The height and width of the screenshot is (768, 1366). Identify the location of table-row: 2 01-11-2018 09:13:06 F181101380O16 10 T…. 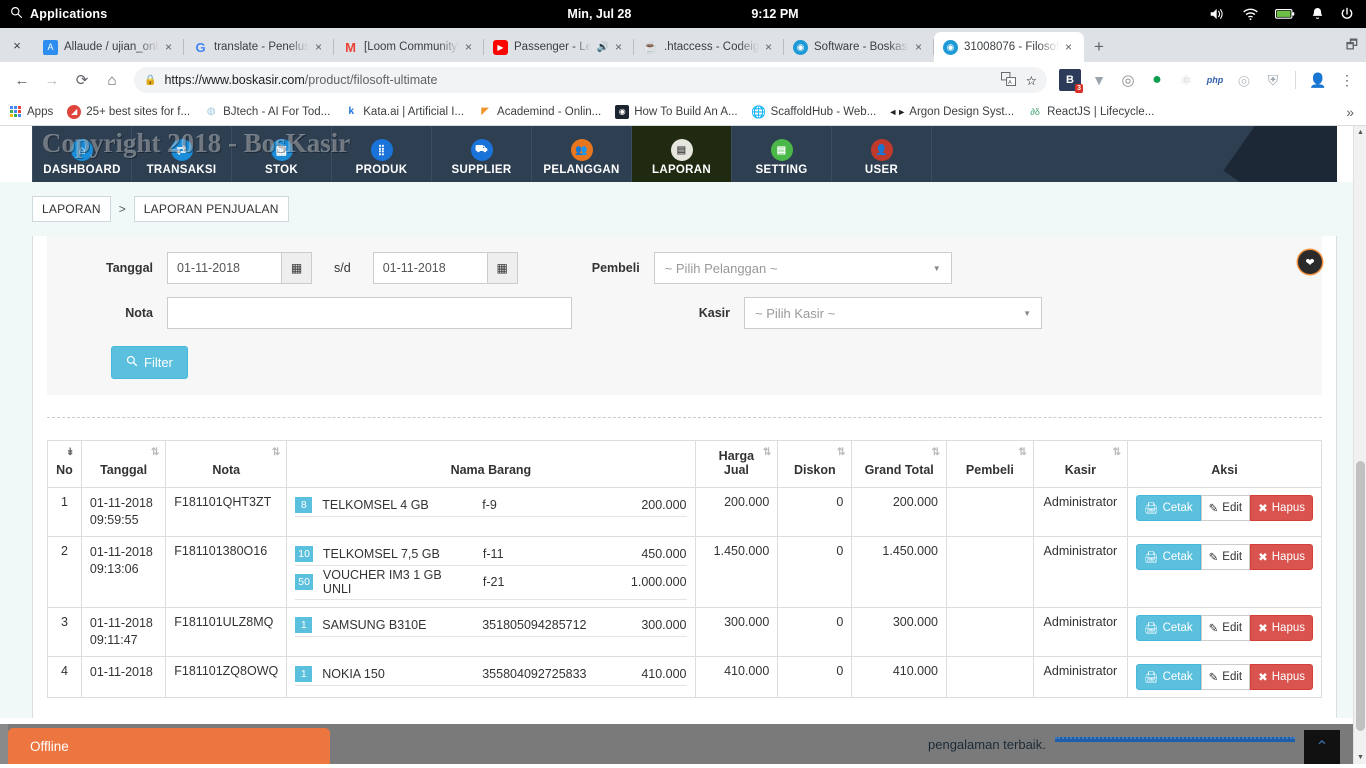
(685, 571).